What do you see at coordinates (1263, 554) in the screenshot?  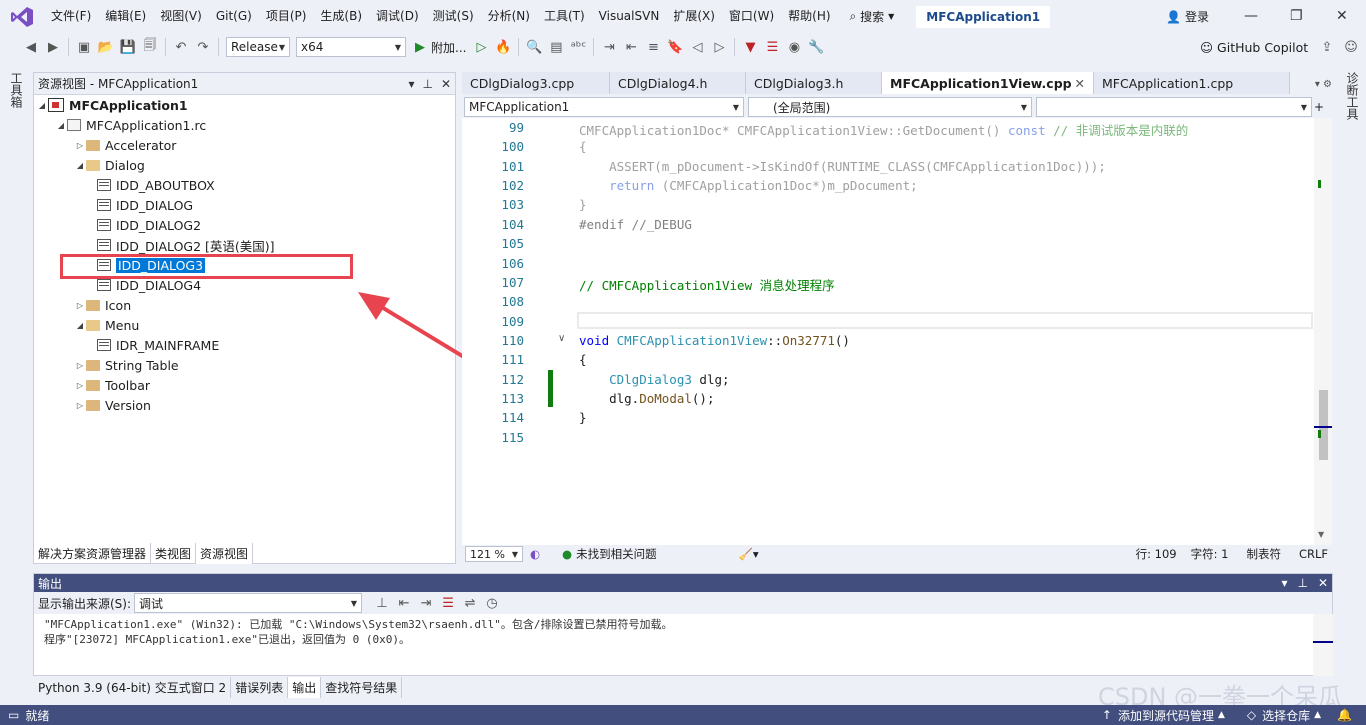 I see `tabs-indicator: 制表符` at bounding box center [1263, 554].